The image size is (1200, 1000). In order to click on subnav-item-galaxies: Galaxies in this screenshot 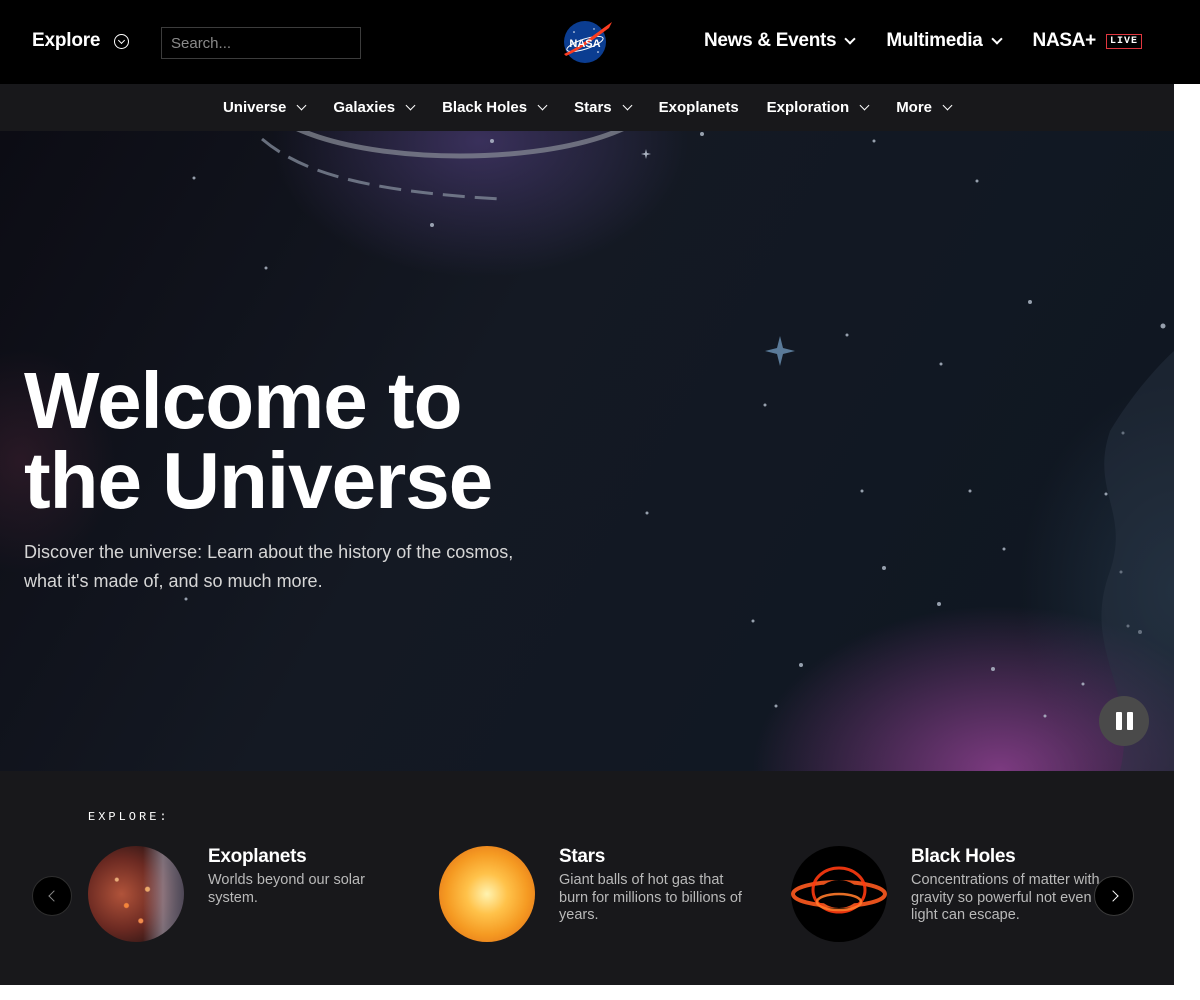, I will do `click(374, 107)`.